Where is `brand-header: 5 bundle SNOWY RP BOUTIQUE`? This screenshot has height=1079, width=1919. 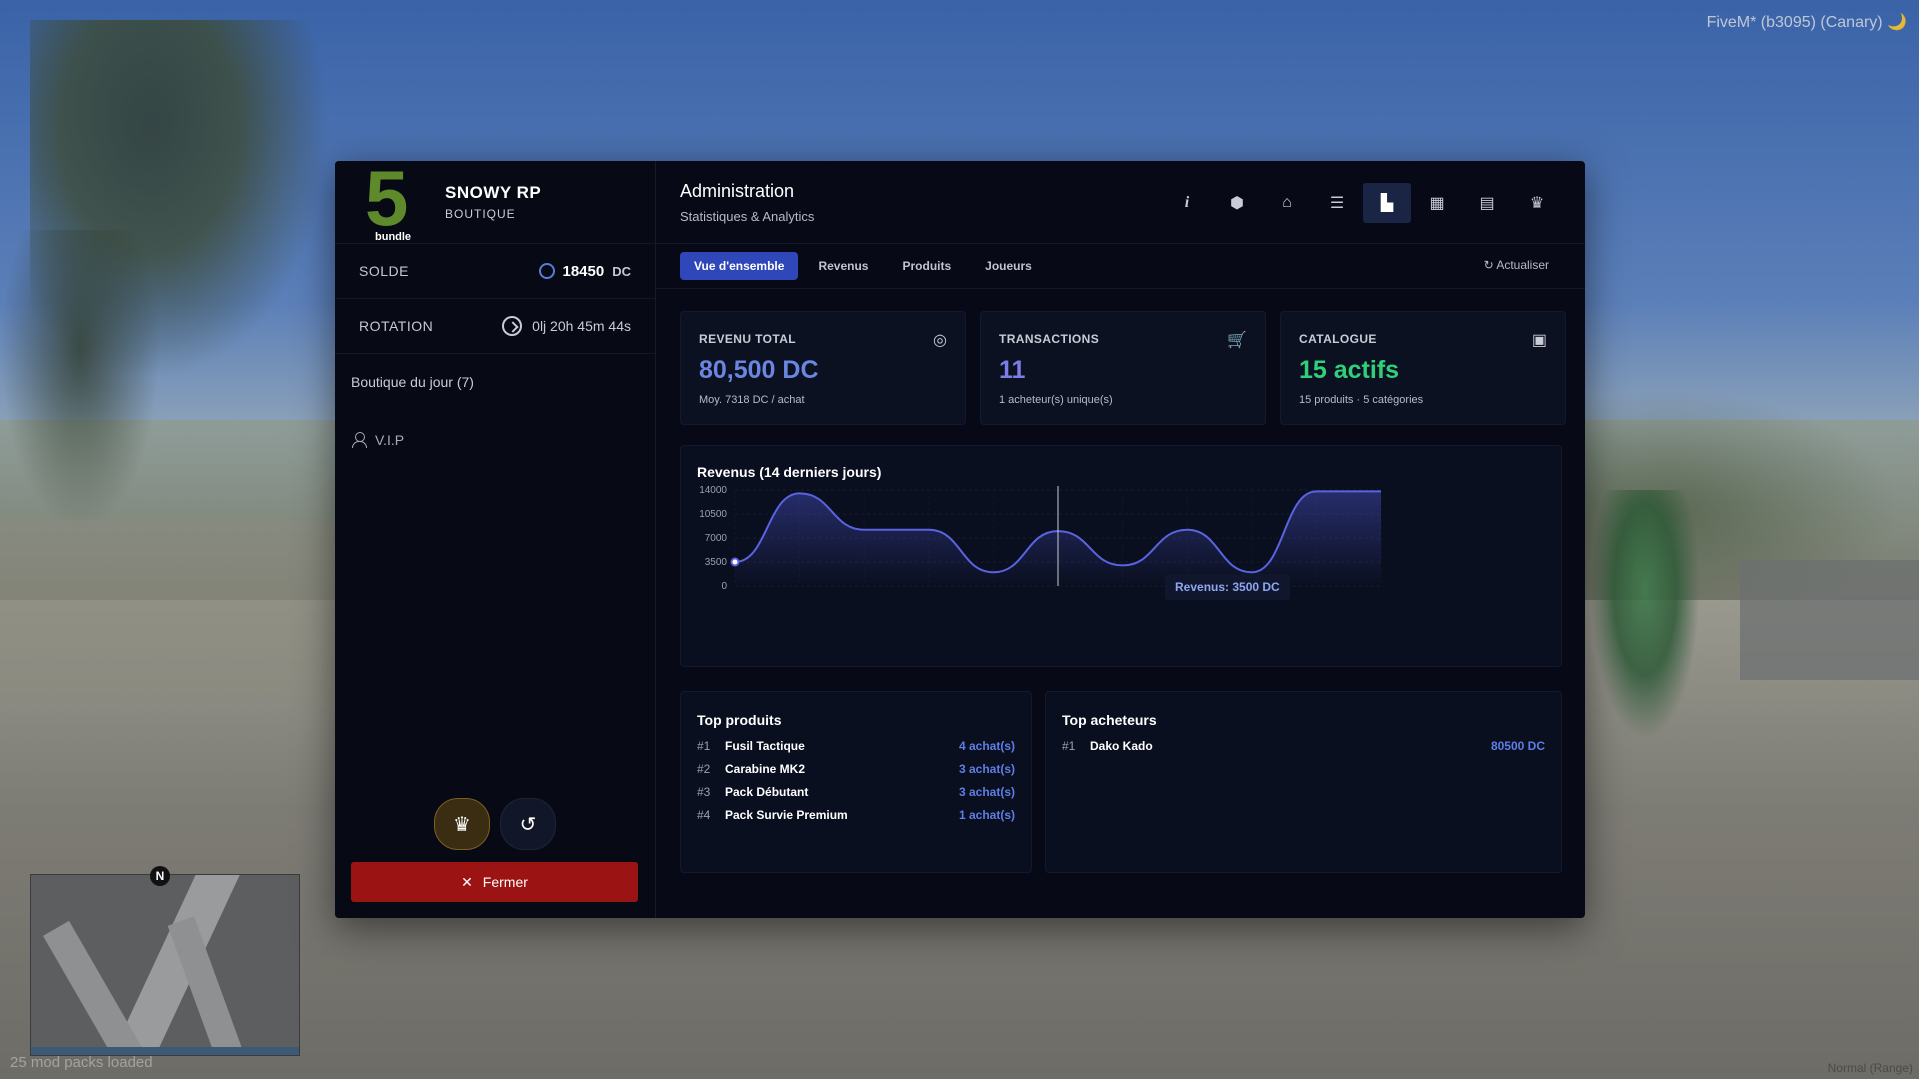 brand-header: 5 bundle SNOWY RP BOUTIQUE is located at coordinates (495, 202).